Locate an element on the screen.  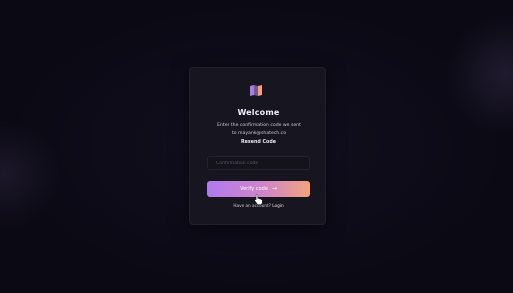
arrow-right-icon: → is located at coordinates (274, 188).